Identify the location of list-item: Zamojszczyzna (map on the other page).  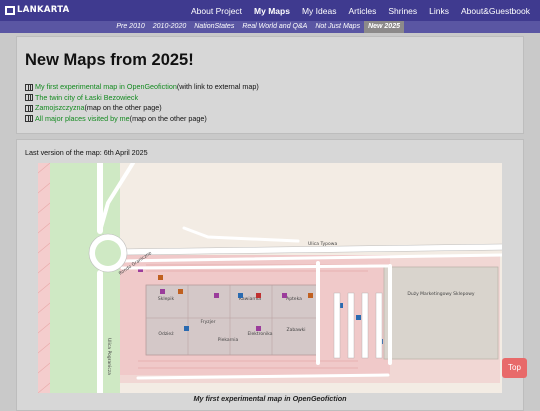
(142, 108).